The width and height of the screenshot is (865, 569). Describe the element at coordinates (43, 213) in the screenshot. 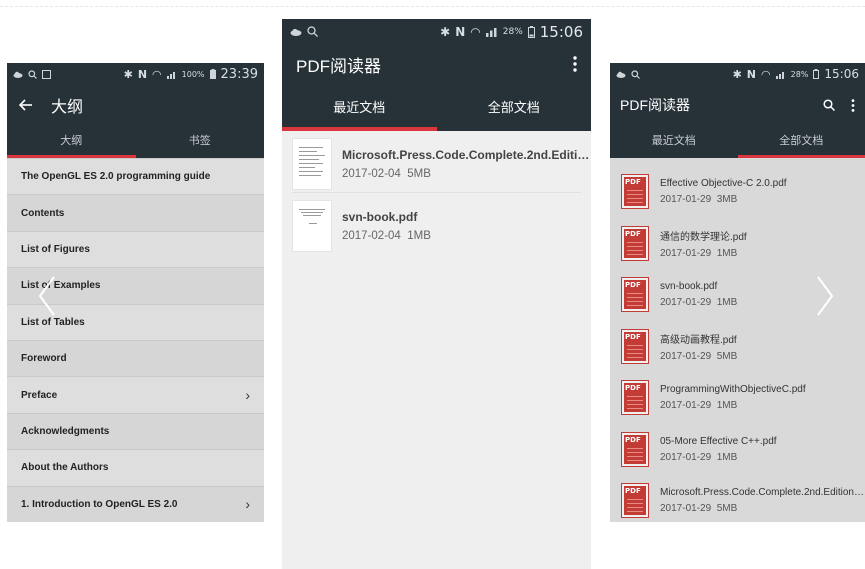

I see `outline-item-label: Contents` at that location.